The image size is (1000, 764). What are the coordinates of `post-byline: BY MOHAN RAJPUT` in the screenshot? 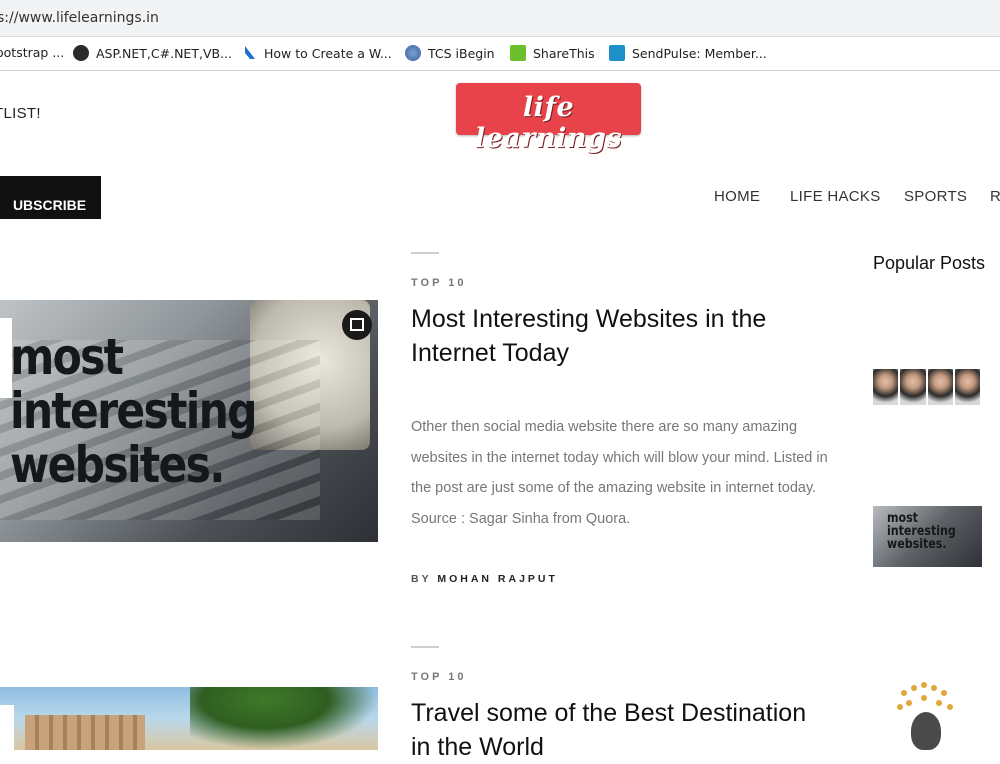 It's located at (484, 579).